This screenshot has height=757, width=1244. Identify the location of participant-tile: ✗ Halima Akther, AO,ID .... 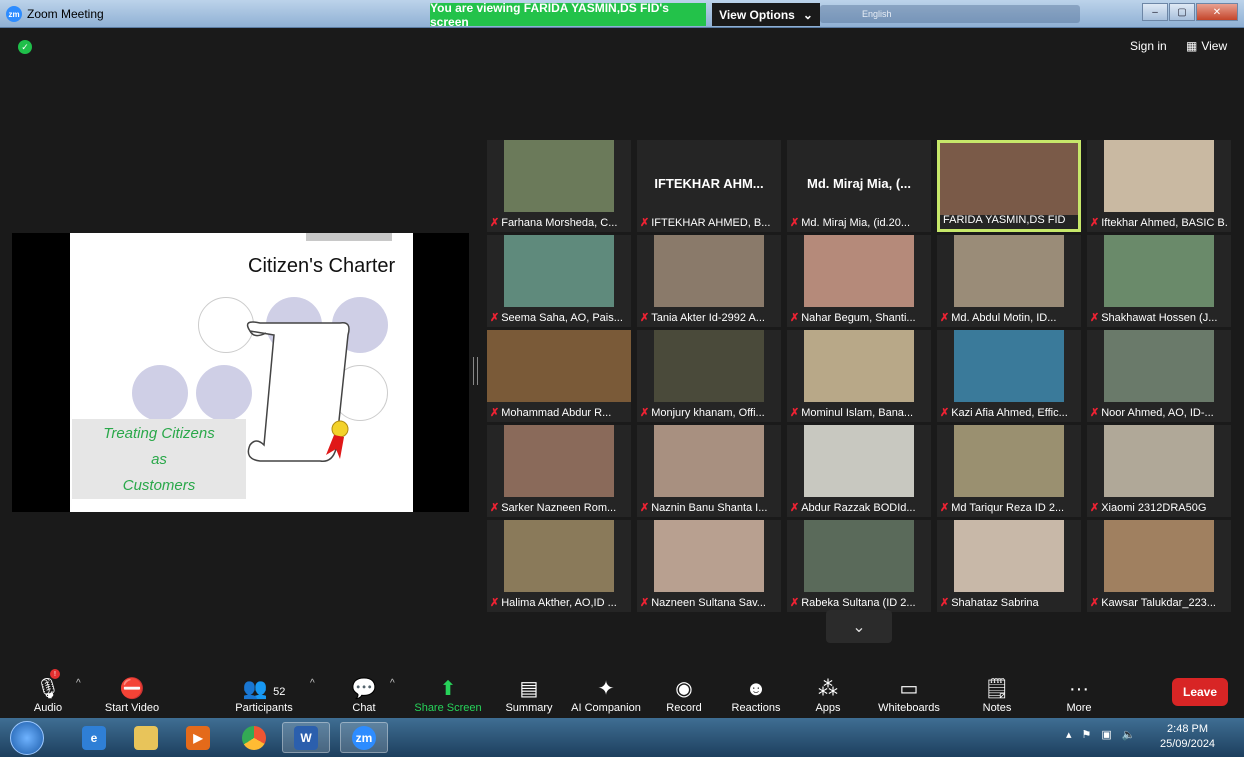
(559, 566).